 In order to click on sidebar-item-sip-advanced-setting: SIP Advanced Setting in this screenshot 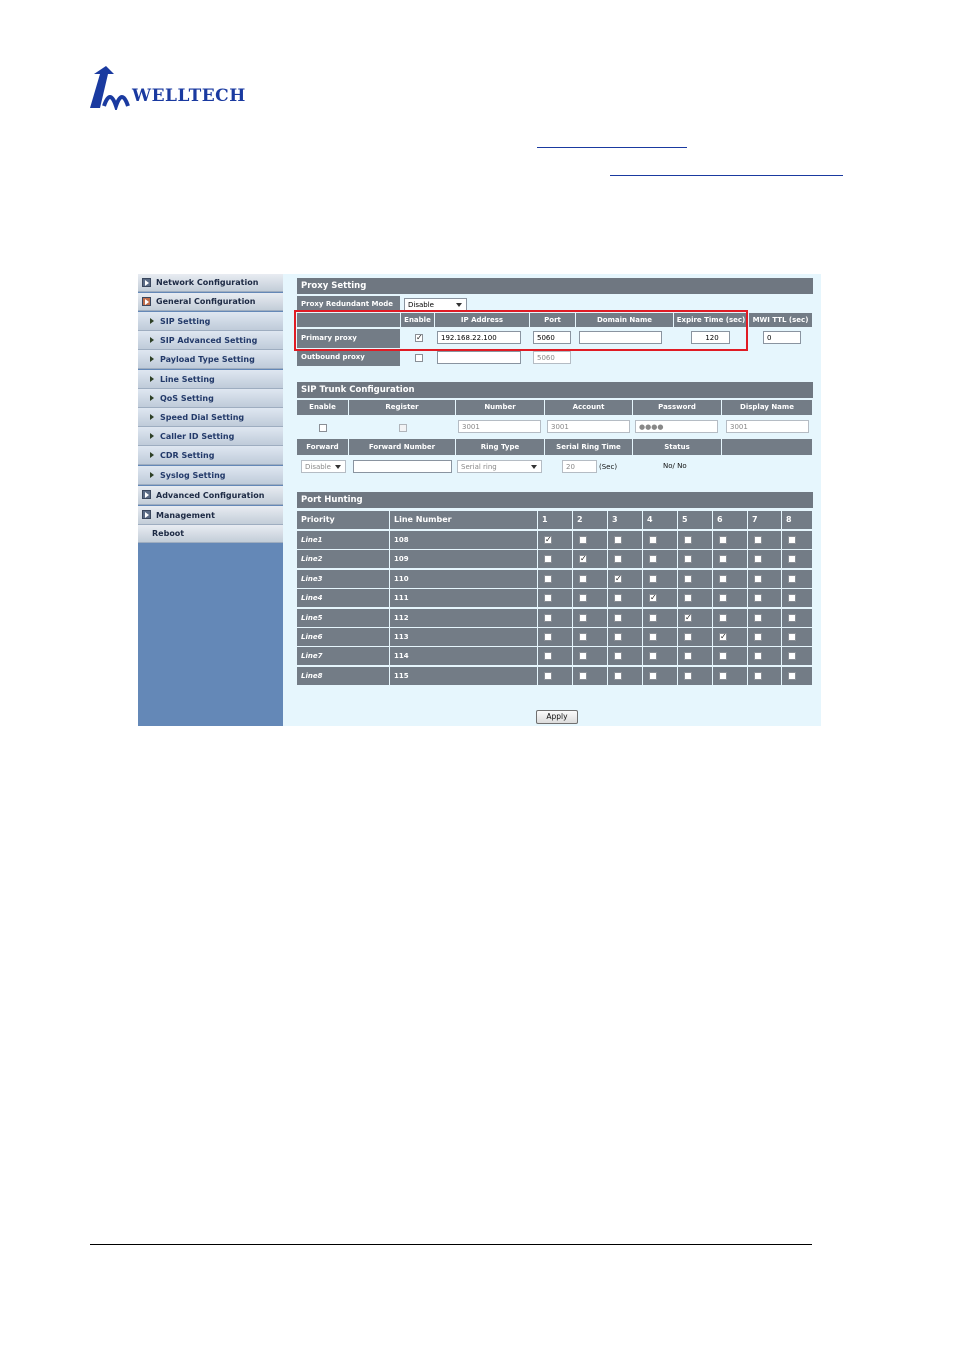, I will do `click(210, 340)`.